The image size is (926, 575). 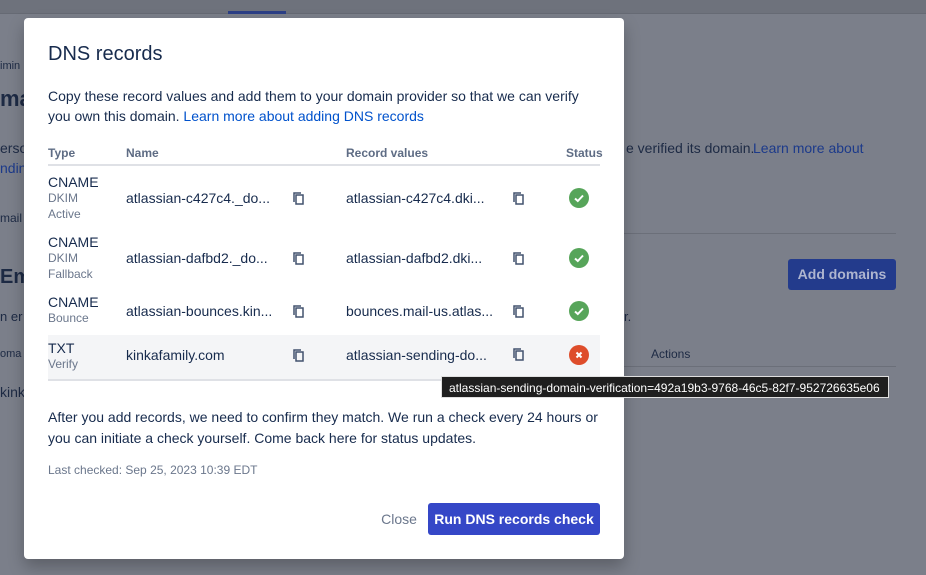 I want to click on table-header: Type Name Record values Status, so click(x=325, y=154).